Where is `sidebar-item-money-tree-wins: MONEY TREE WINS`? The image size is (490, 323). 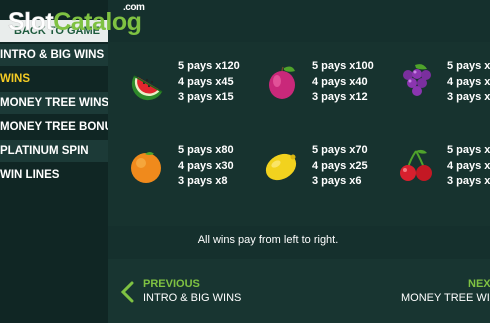
sidebar-item-money-tree-wins: MONEY TREE WINS is located at coordinates (54, 103).